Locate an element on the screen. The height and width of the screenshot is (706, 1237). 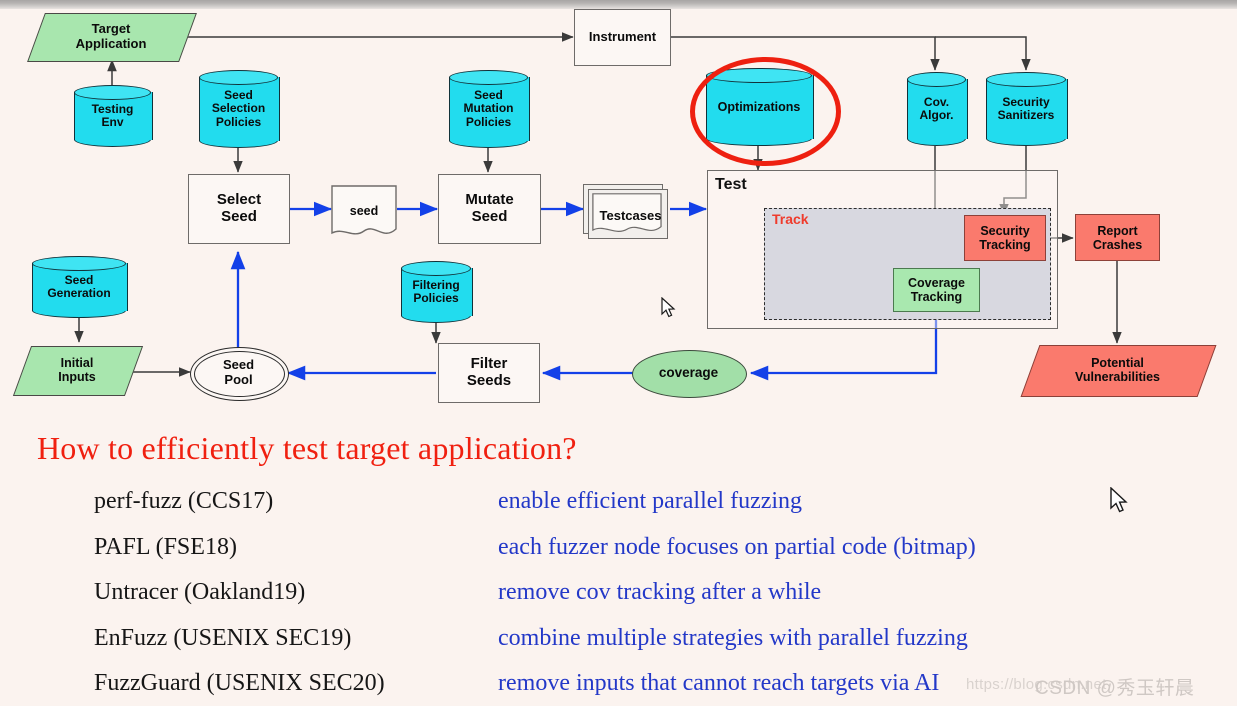
node-label: Cov. Algor. is located at coordinates (936, 108).